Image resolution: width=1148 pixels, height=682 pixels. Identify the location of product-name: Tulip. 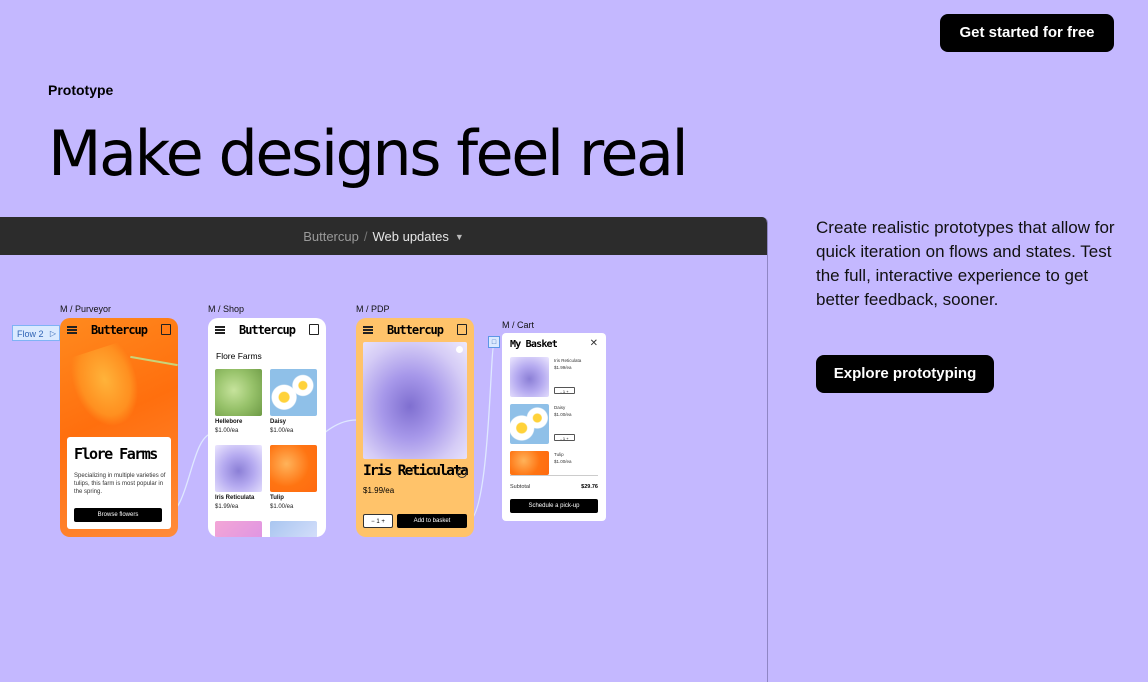
(277, 498).